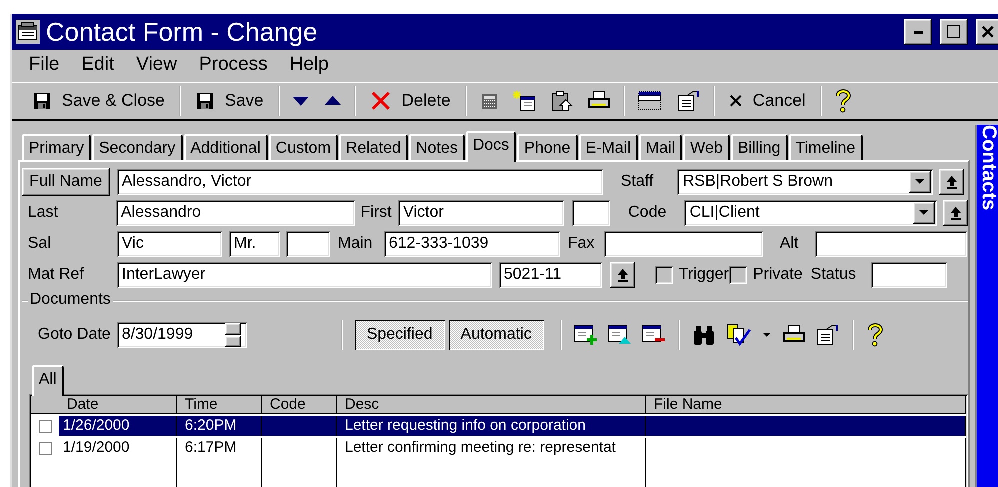  What do you see at coordinates (491, 146) in the screenshot?
I see `tab: Docs` at bounding box center [491, 146].